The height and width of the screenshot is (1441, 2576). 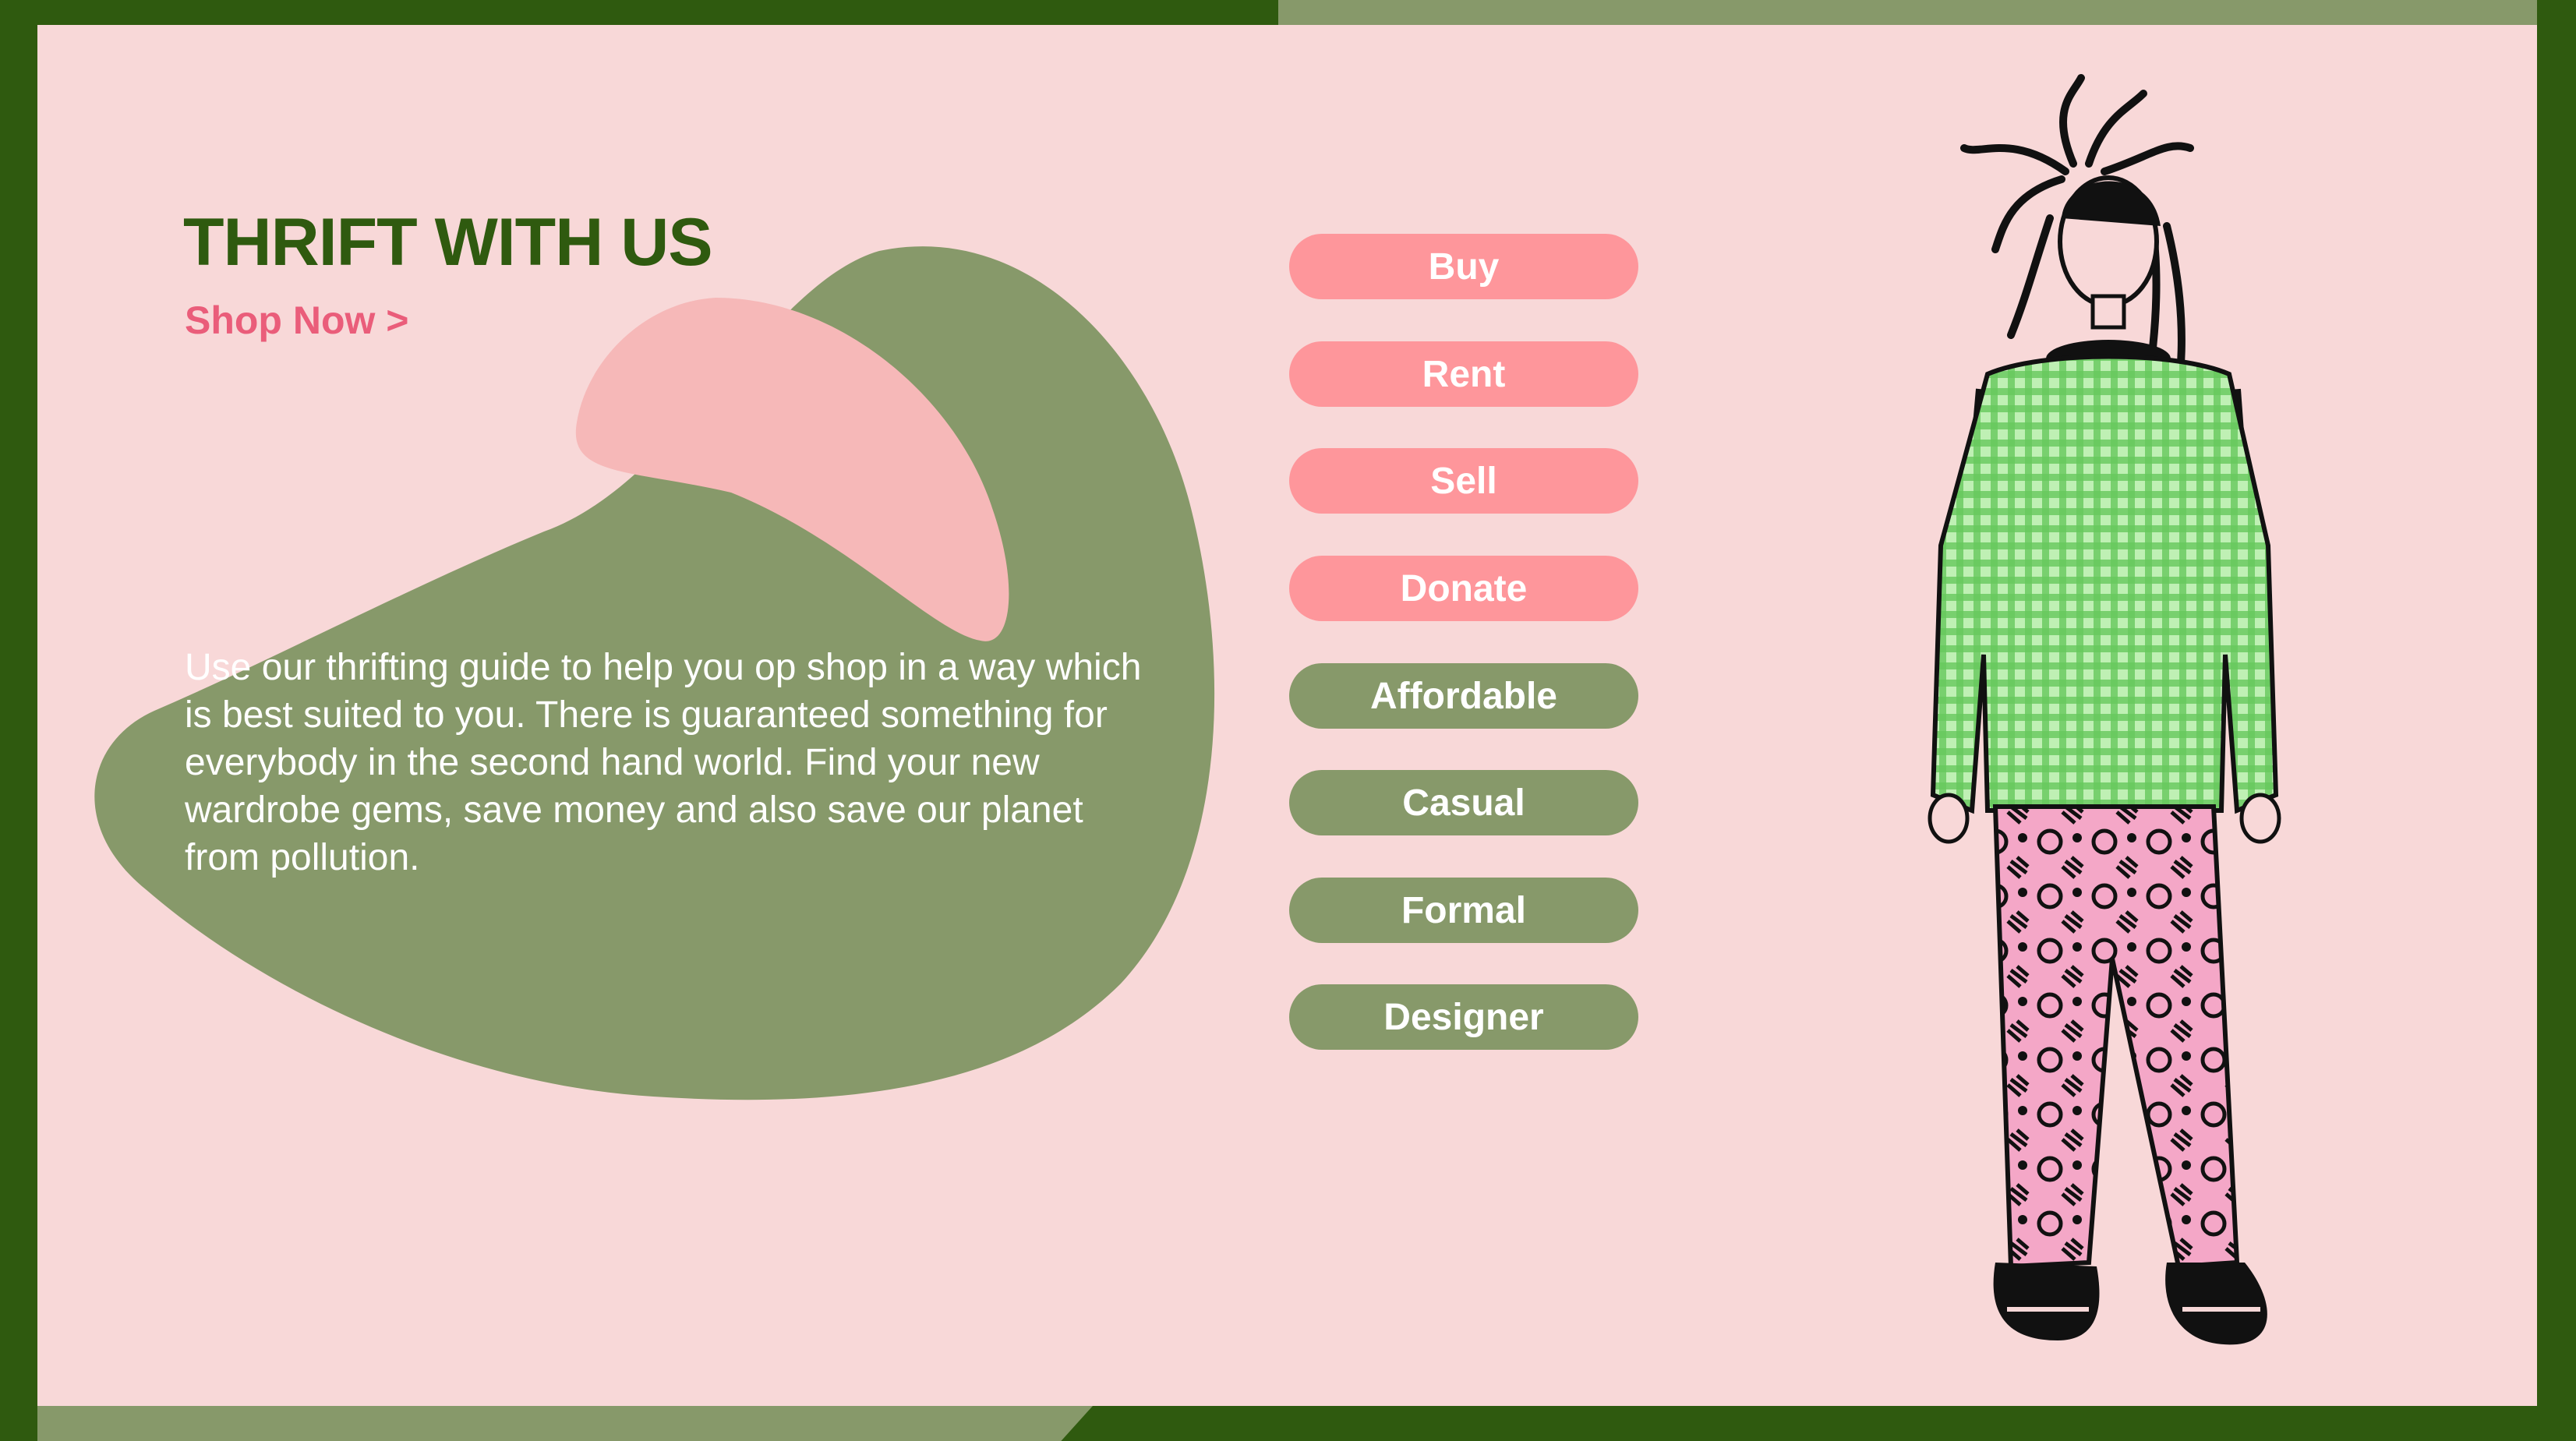 What do you see at coordinates (1463, 588) in the screenshot?
I see `donate-button: Donate` at bounding box center [1463, 588].